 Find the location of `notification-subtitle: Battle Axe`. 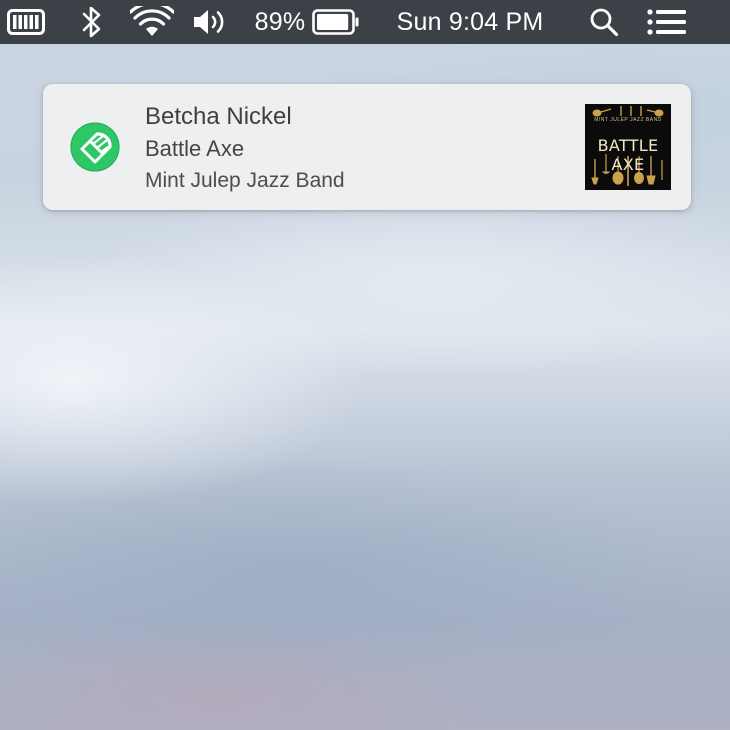

notification-subtitle: Battle Axe is located at coordinates (195, 148).